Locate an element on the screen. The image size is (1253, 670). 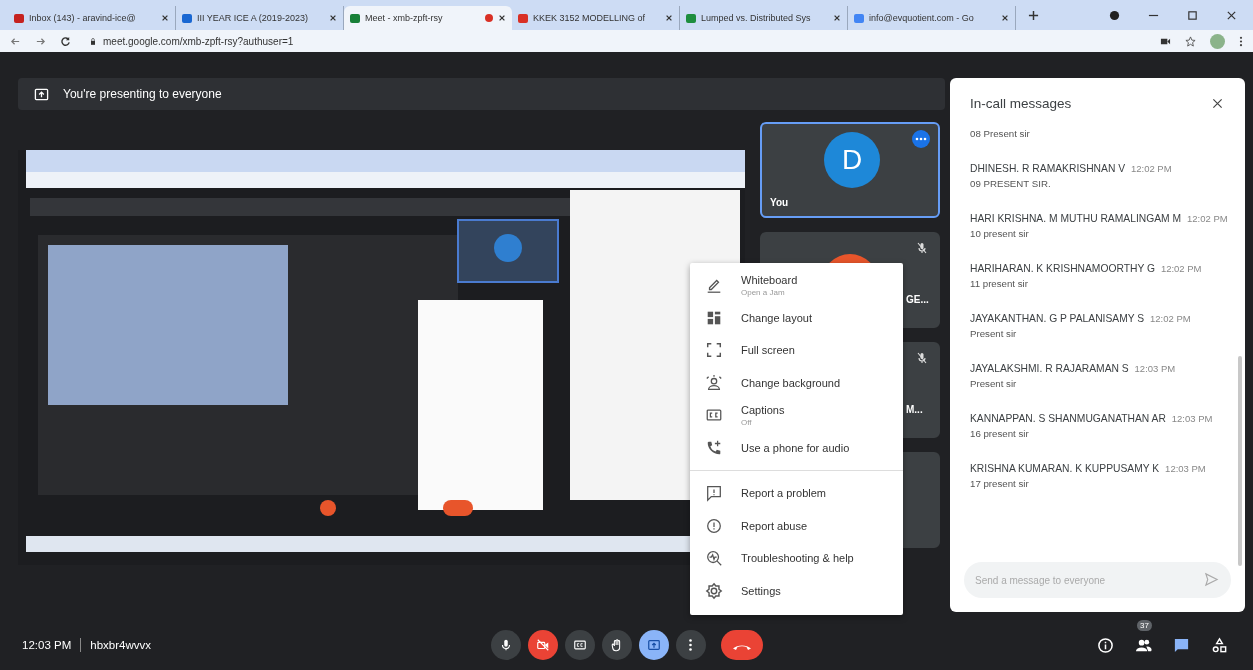
tab-title: Lumped vs. Distributed Sys is located at coordinates (756, 18).